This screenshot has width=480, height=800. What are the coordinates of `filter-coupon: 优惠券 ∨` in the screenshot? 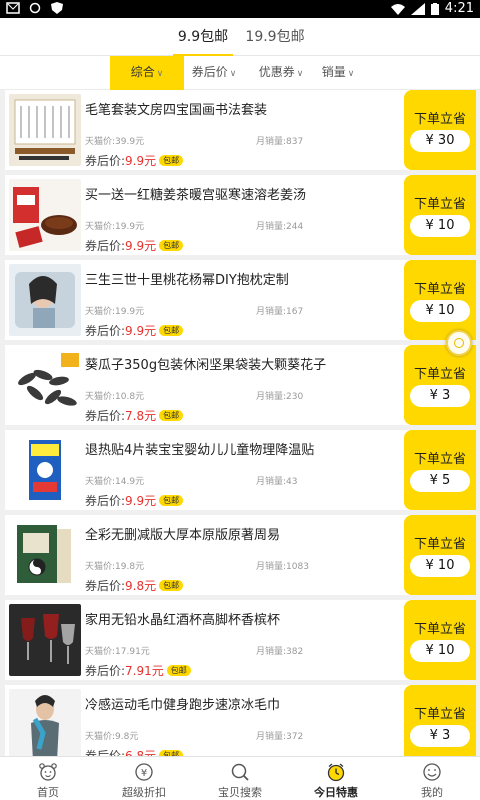 It's located at (281, 73).